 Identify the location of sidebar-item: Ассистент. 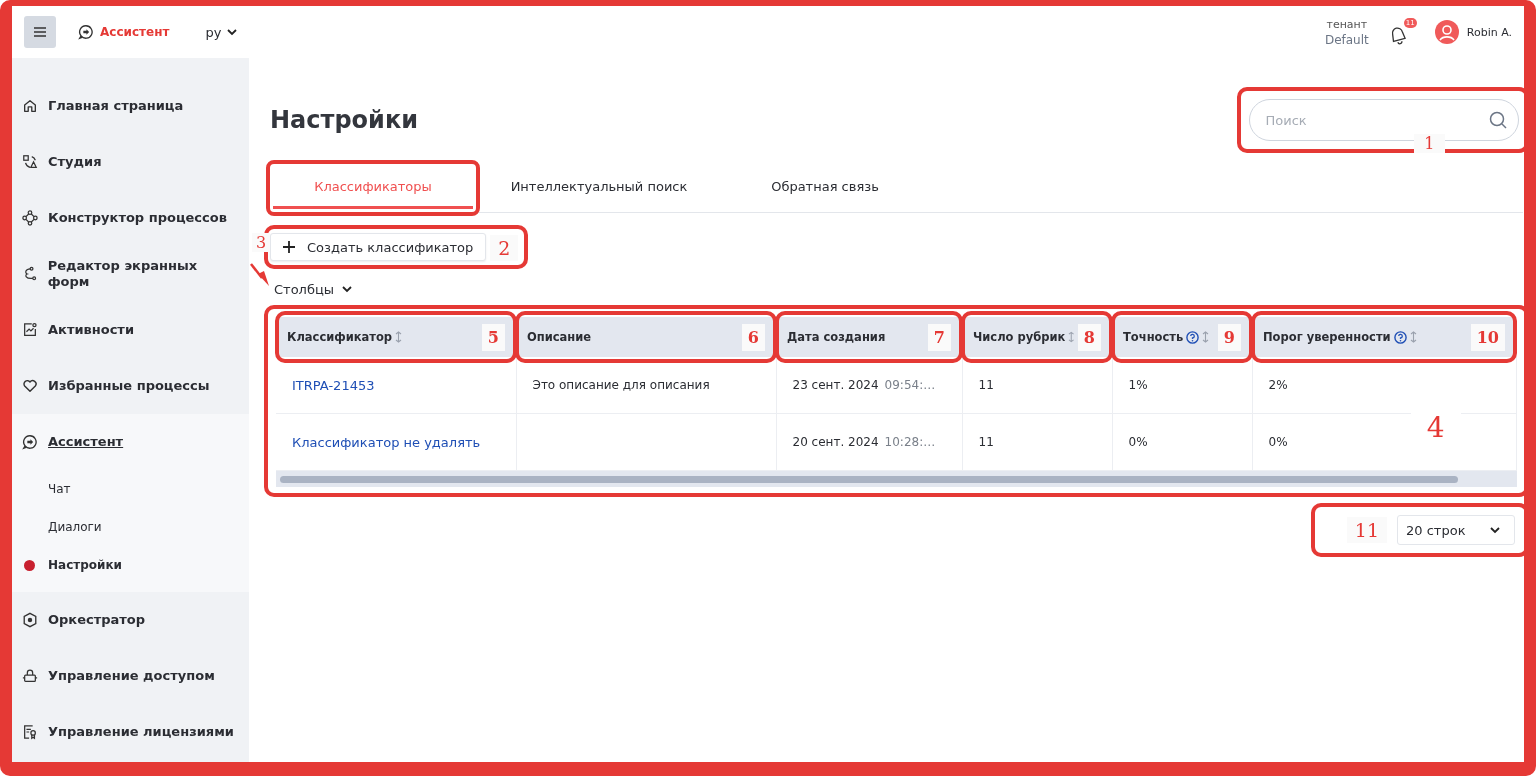
(130, 442).